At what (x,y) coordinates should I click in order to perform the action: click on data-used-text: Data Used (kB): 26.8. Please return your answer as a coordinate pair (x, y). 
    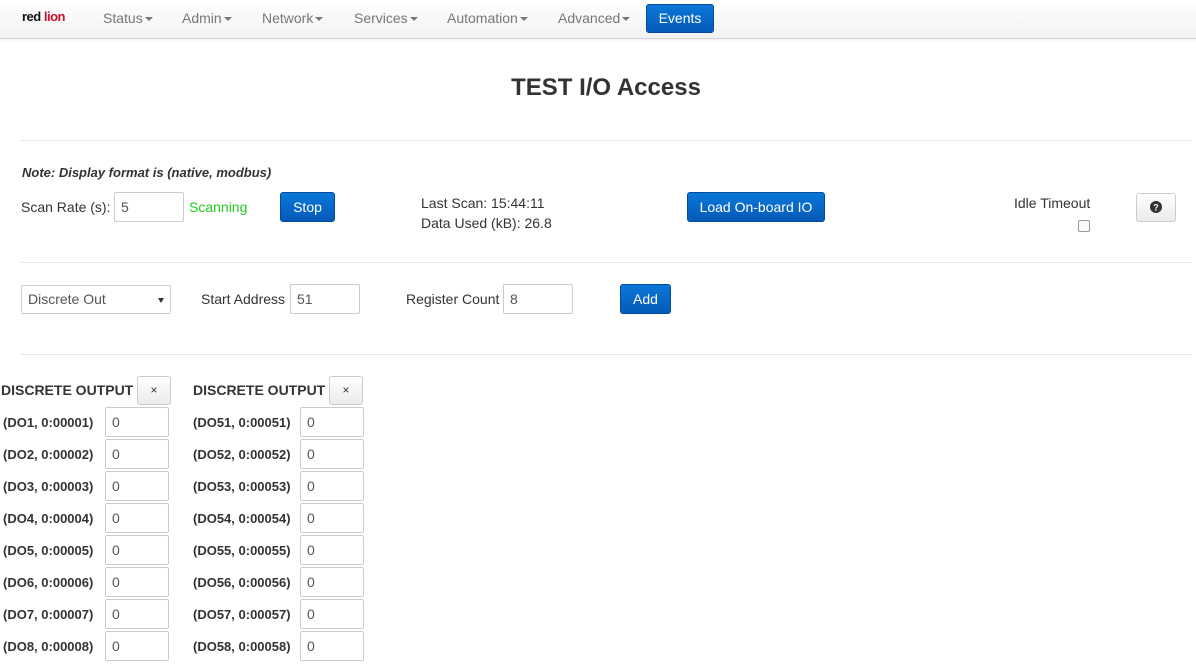
    Looking at the image, I should click on (486, 223).